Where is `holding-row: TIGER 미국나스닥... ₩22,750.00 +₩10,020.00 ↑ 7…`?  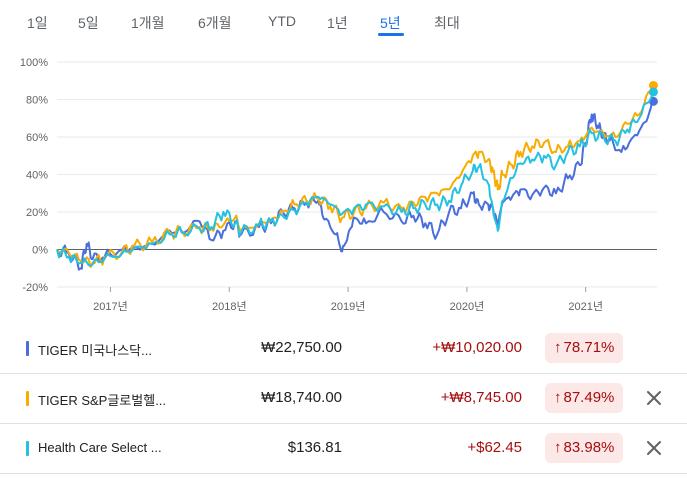
holding-row: TIGER 미국나스닥... ₩22,750.00 +₩10,020.00 ↑ 7… is located at coordinates (343, 349).